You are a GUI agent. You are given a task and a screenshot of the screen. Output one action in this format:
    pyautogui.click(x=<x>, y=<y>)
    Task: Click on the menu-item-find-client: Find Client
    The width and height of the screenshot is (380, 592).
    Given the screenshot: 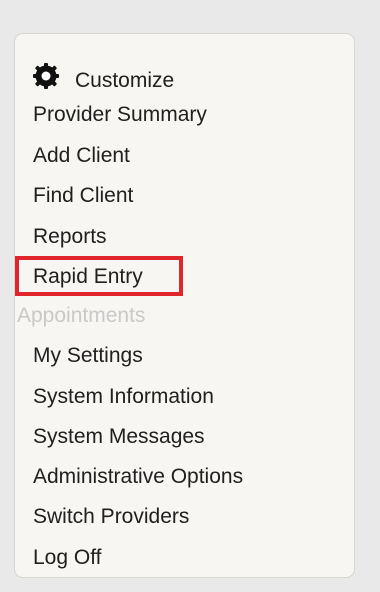 What is the action you would take?
    pyautogui.click(x=83, y=196)
    